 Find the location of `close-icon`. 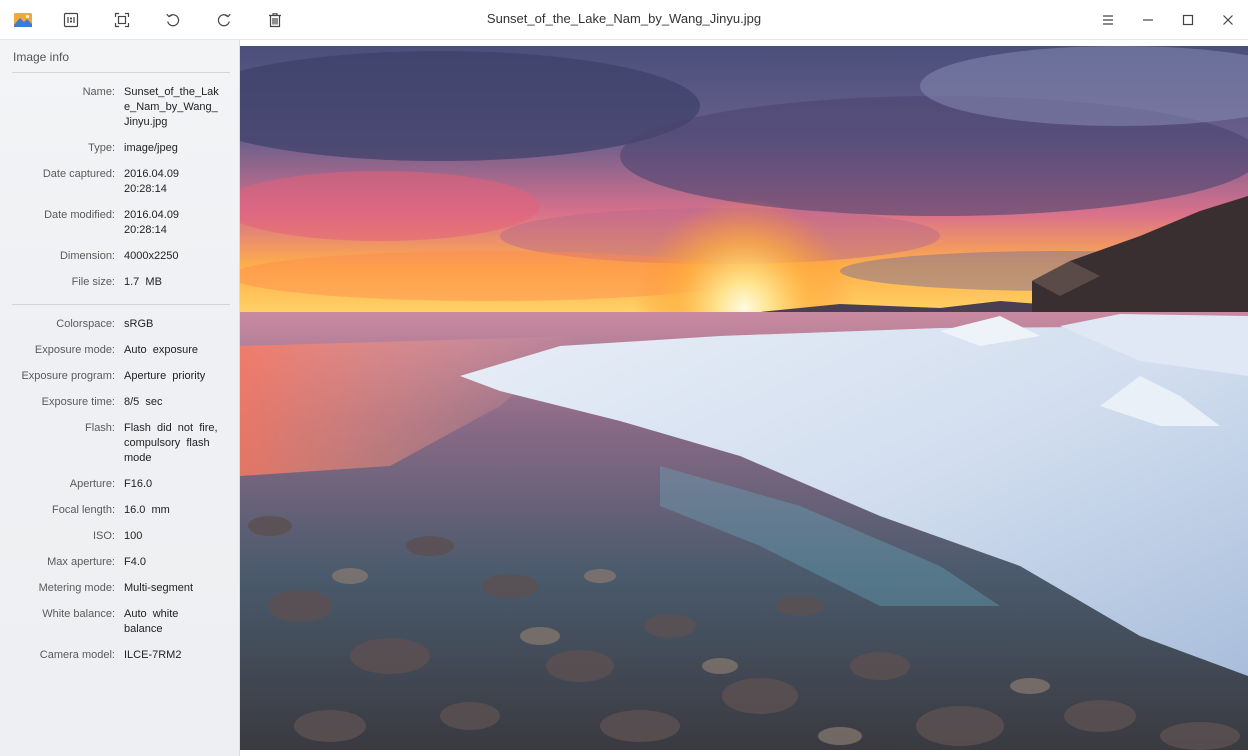

close-icon is located at coordinates (1228, 20).